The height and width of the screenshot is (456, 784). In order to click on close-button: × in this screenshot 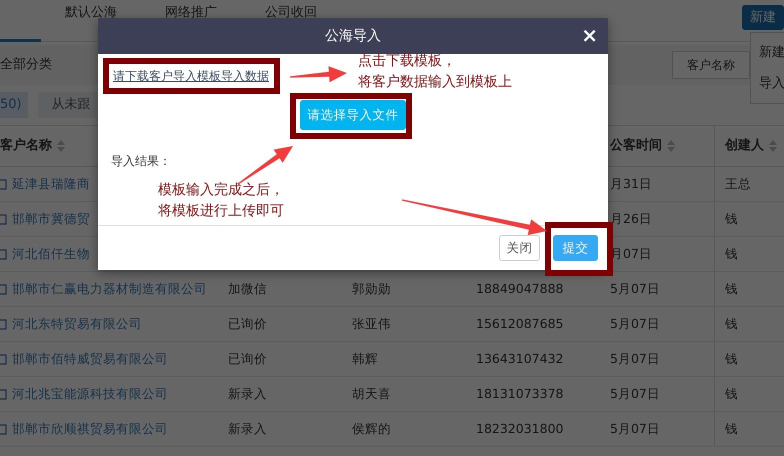, I will do `click(589, 35)`.